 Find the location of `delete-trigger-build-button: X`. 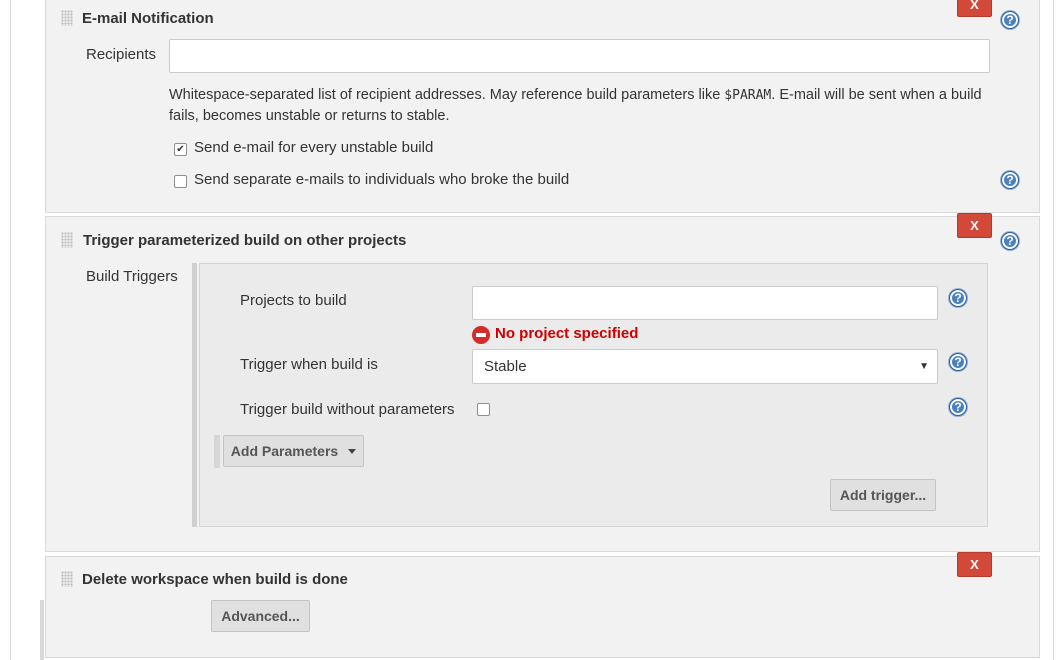

delete-trigger-build-button: X is located at coordinates (974, 225).